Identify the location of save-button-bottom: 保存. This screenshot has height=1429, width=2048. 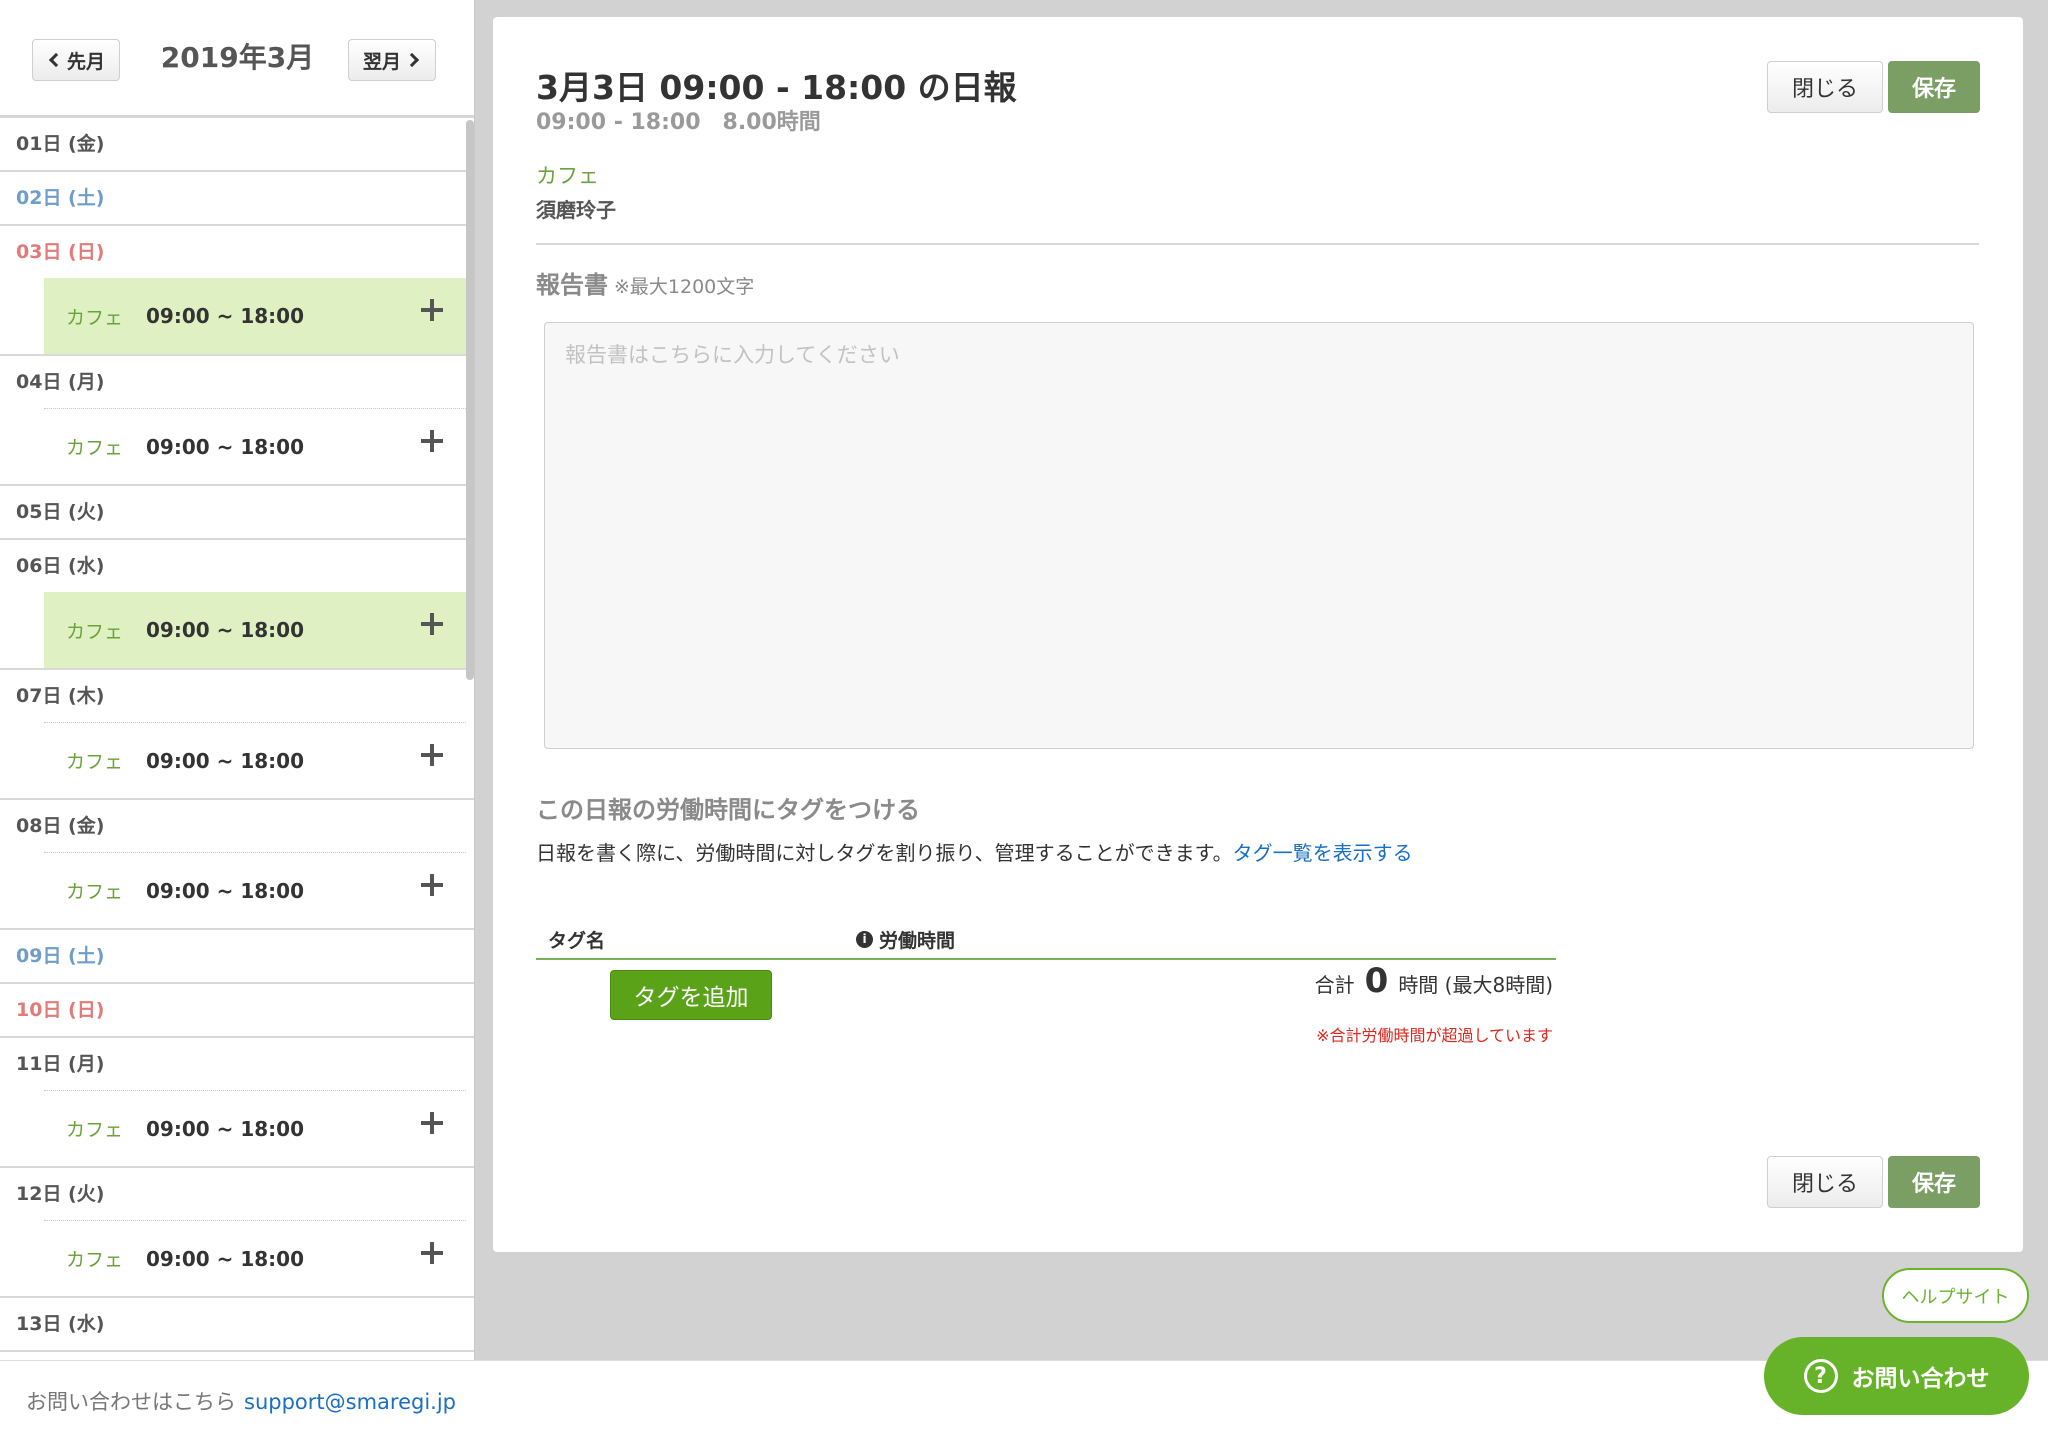
(1934, 1182).